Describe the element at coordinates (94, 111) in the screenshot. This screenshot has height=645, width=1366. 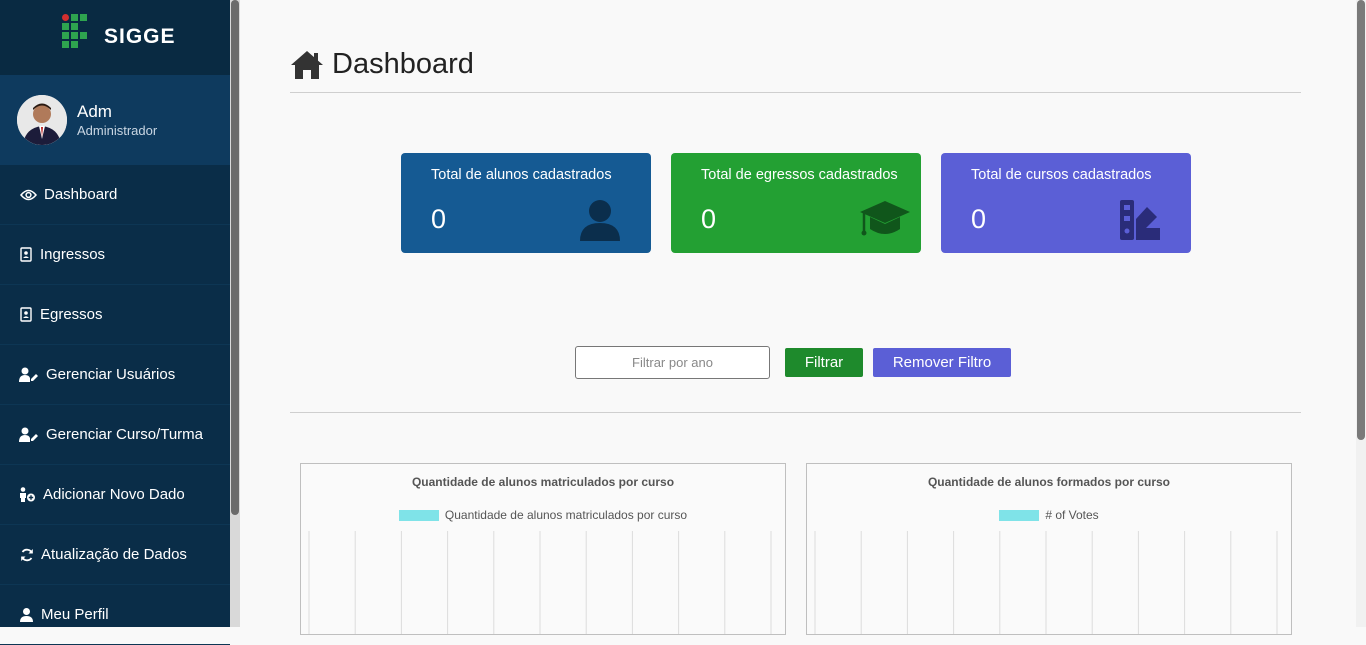
I see `user-name: Adm` at that location.